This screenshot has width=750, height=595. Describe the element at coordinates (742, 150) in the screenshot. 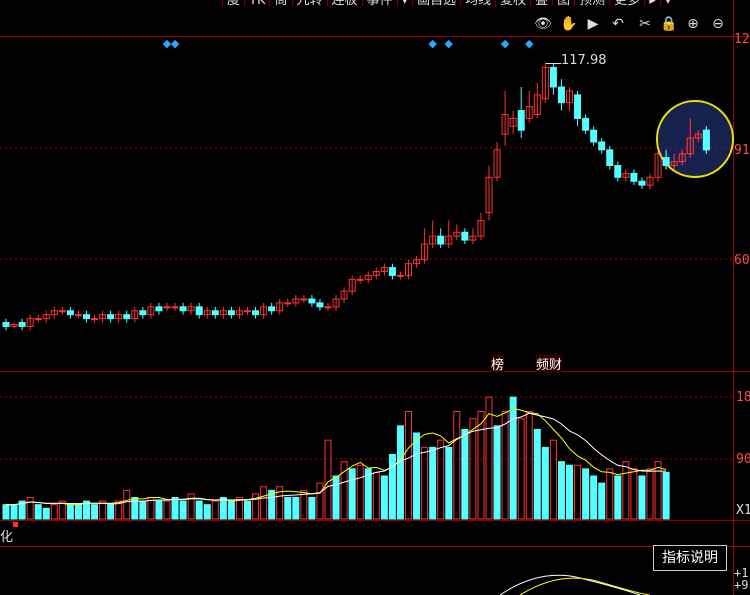

I see `price-axis-label-mid: 91` at that location.